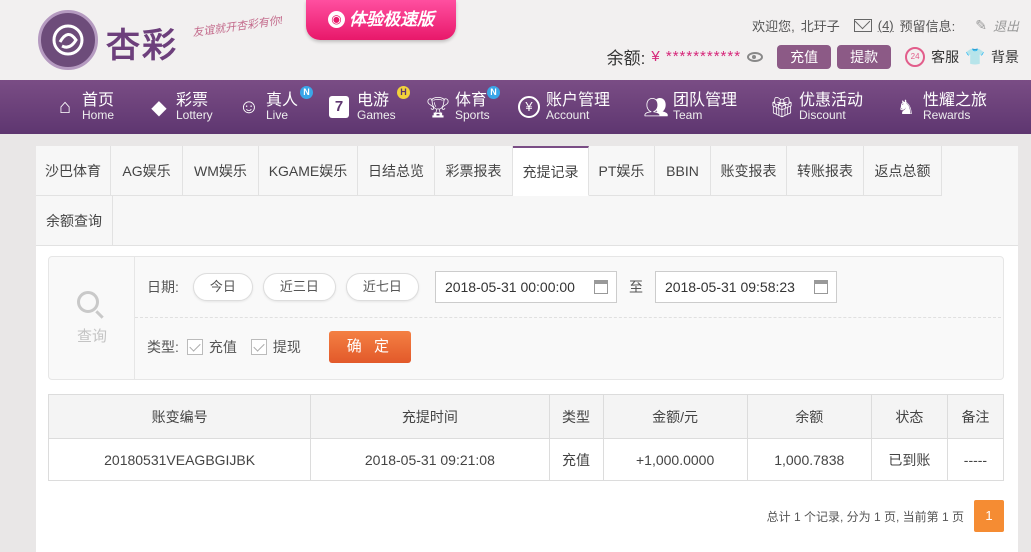 The image size is (1031, 552). I want to click on divider, so click(568, 317).